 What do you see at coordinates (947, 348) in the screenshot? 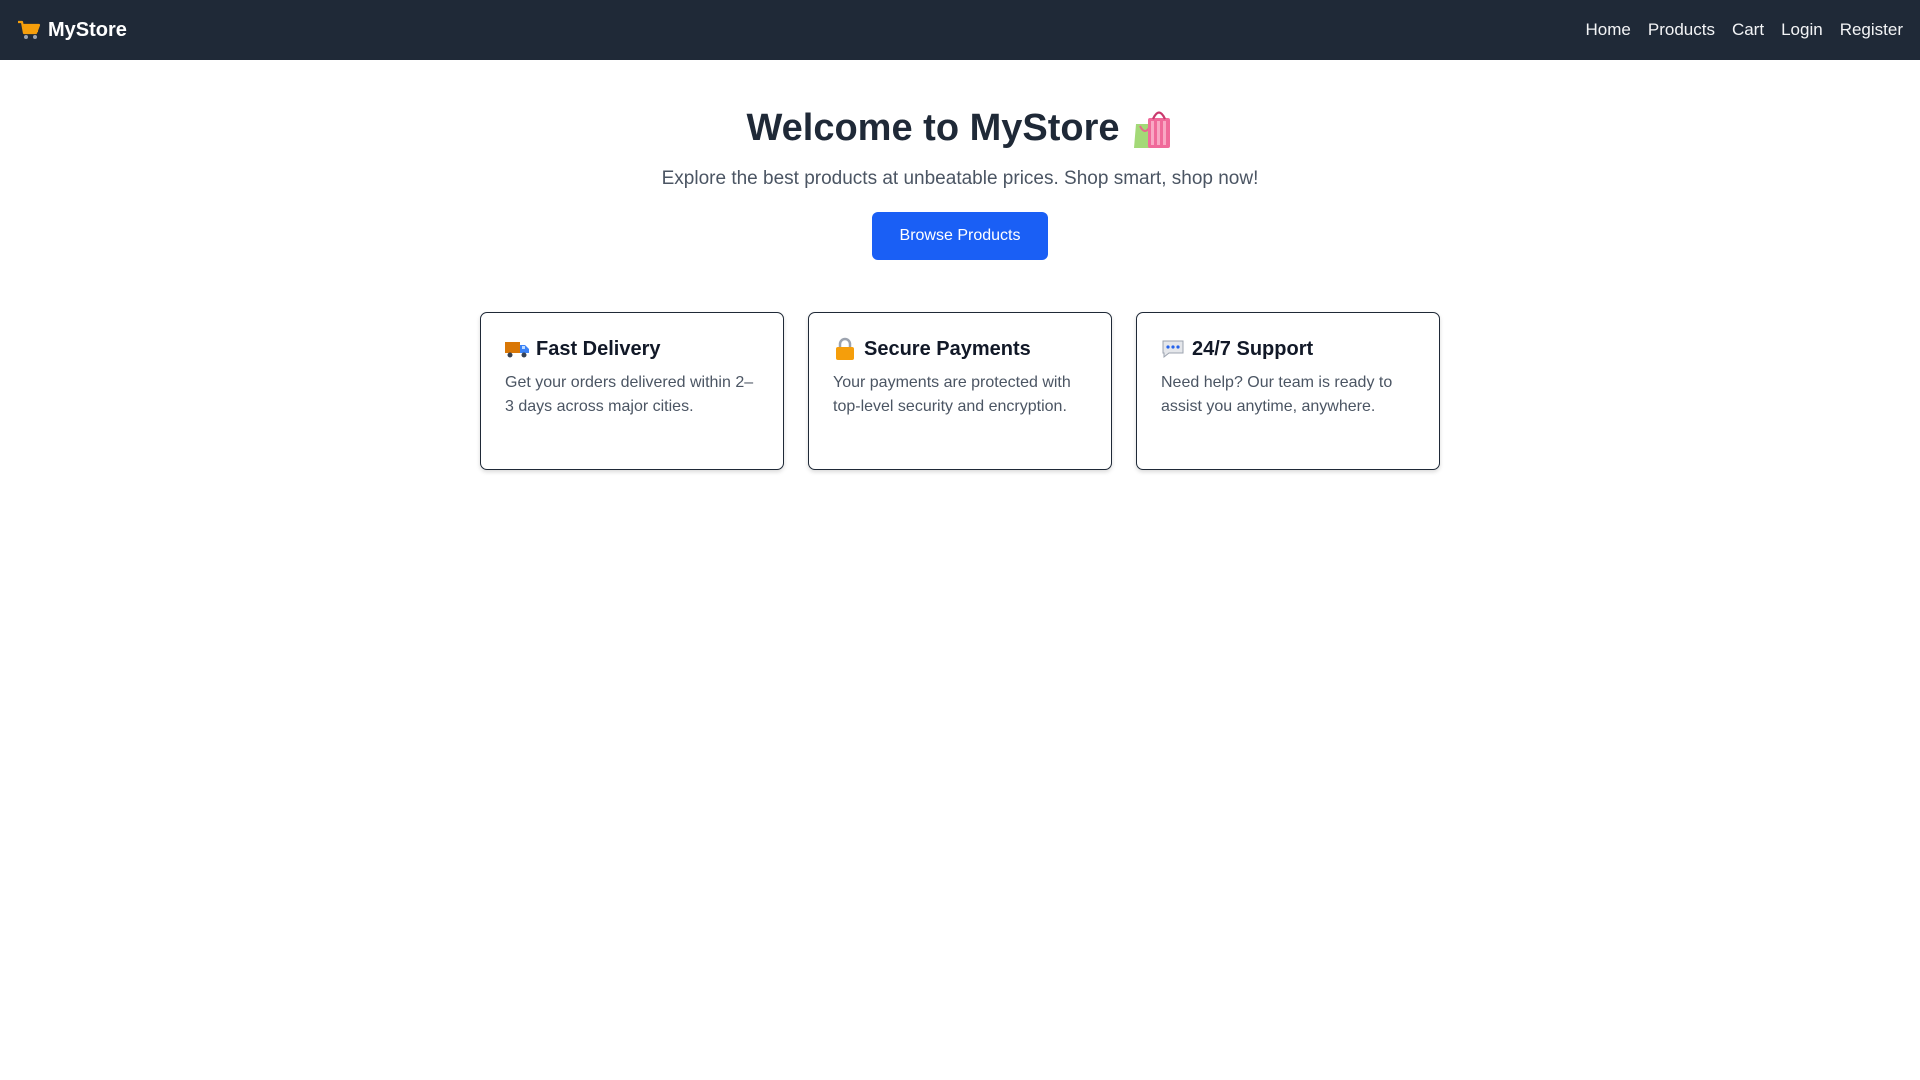
I see `feature-title-payments: Secure Payments` at bounding box center [947, 348].